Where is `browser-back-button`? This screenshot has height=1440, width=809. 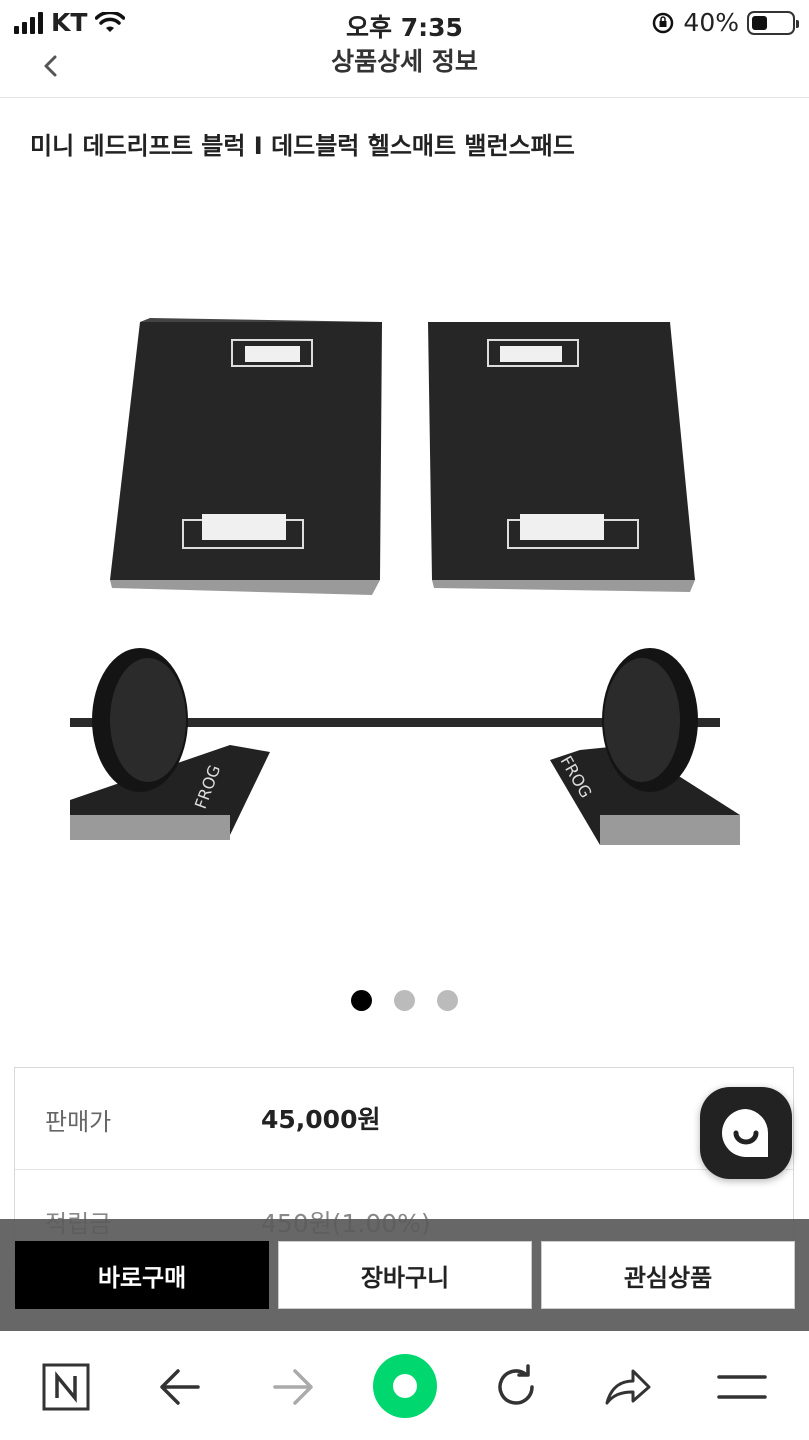 browser-back-button is located at coordinates (180, 1387).